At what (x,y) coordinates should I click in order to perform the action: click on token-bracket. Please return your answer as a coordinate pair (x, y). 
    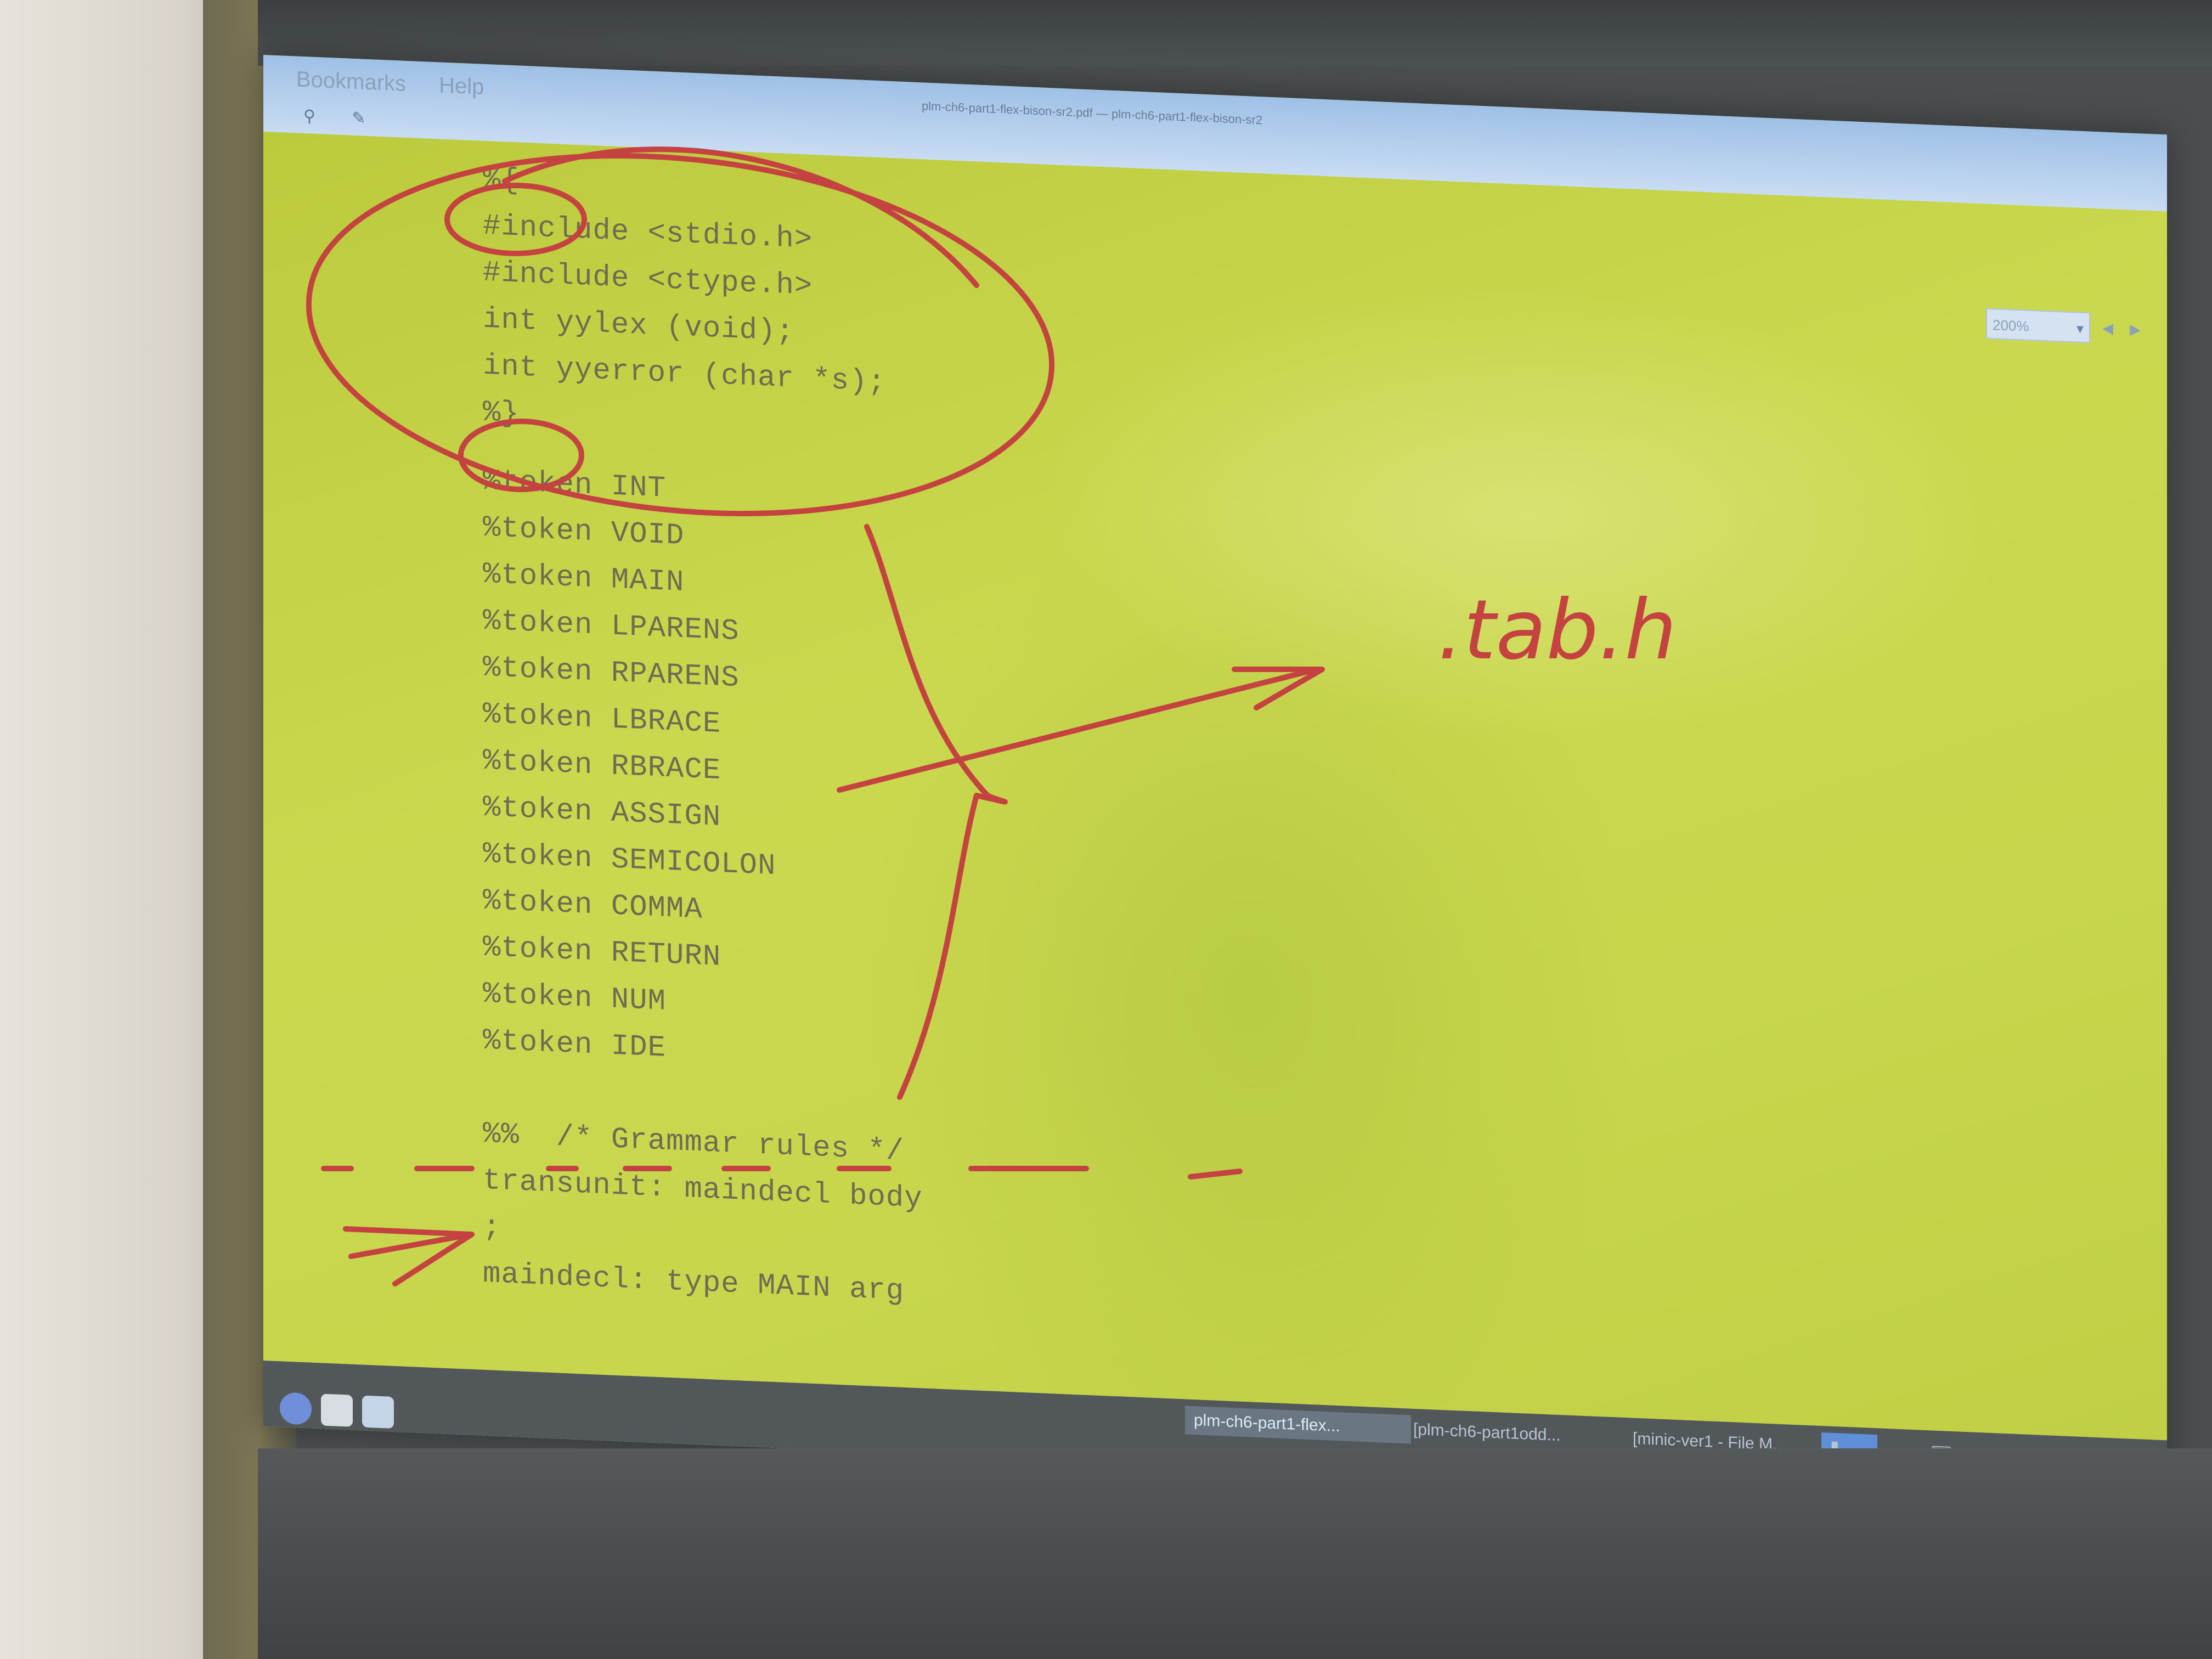
    Looking at the image, I should click on (936, 812).